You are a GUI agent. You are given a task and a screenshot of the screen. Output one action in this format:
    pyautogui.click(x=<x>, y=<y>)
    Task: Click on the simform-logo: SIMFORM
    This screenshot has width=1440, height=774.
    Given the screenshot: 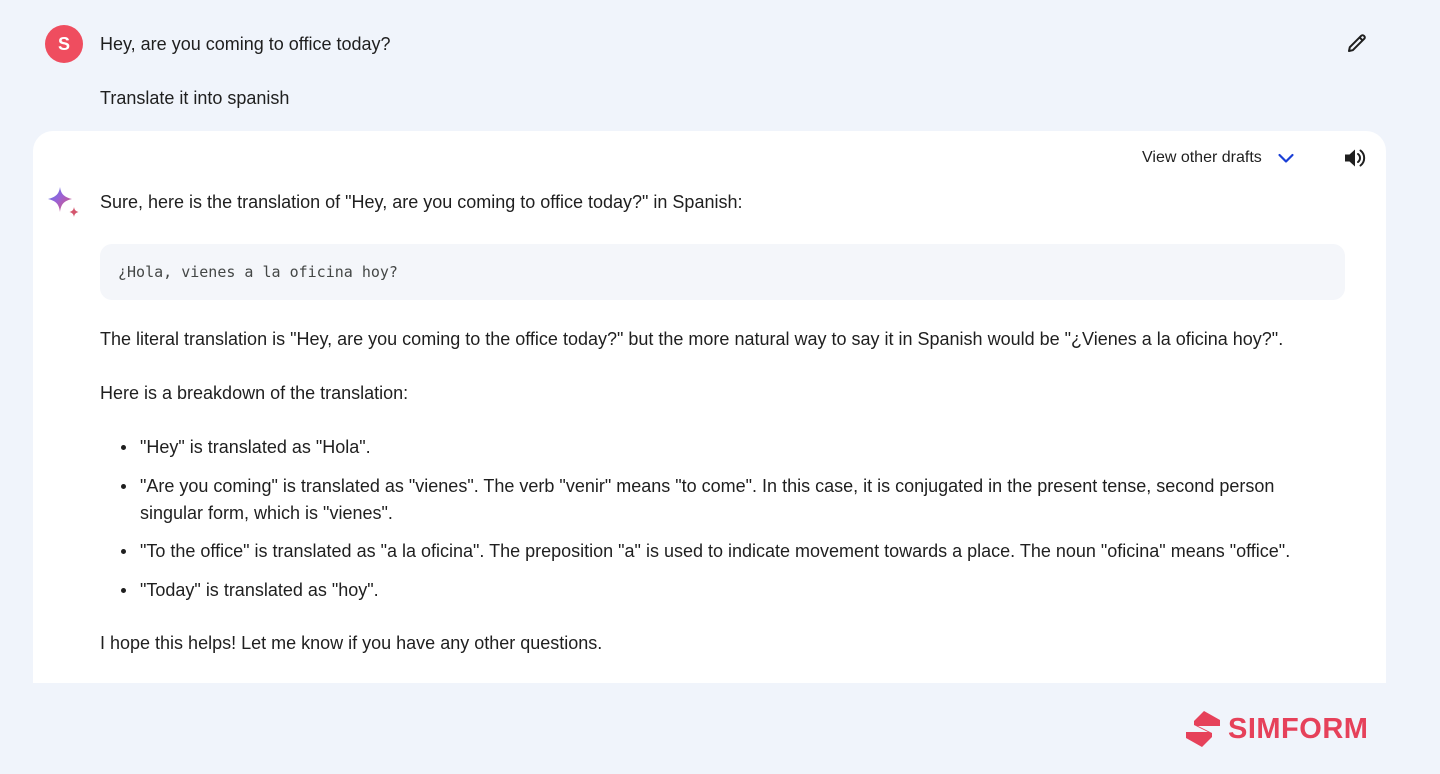 What is the action you would take?
    pyautogui.click(x=1276, y=729)
    